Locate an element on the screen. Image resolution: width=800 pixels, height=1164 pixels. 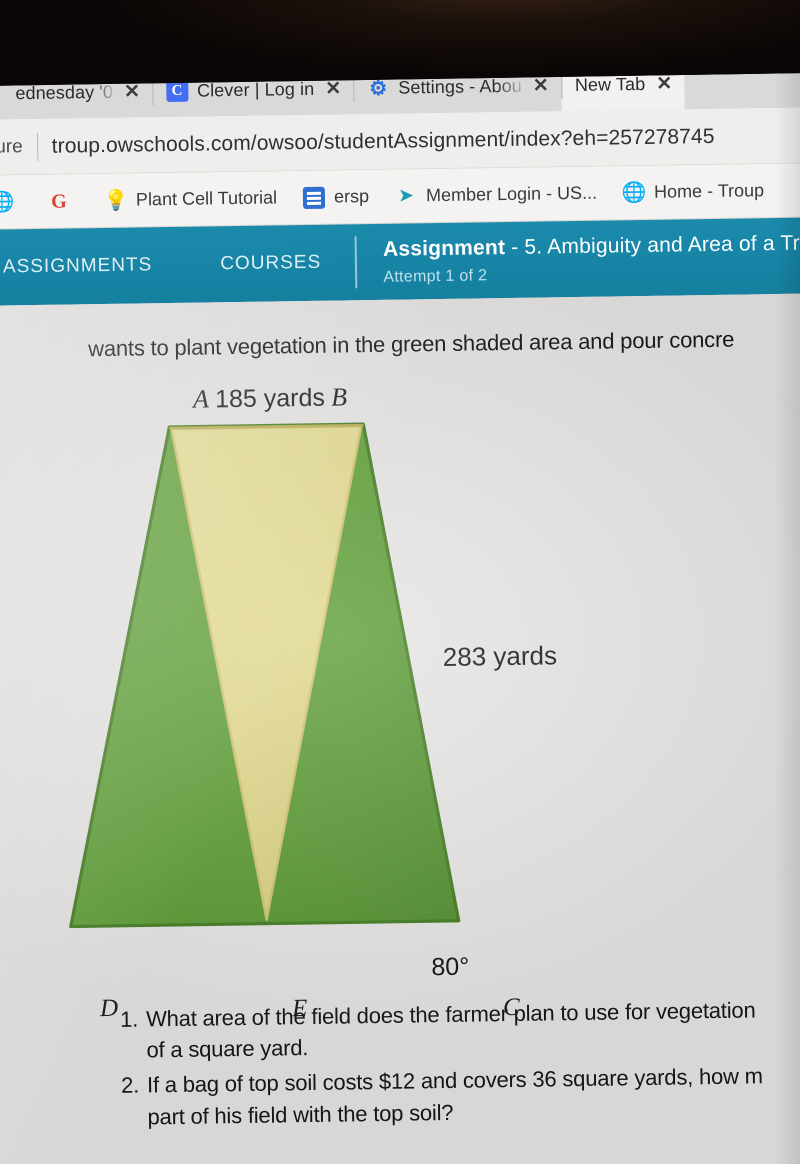
browser-tab-title: New Tab is located at coordinates (610, 84).